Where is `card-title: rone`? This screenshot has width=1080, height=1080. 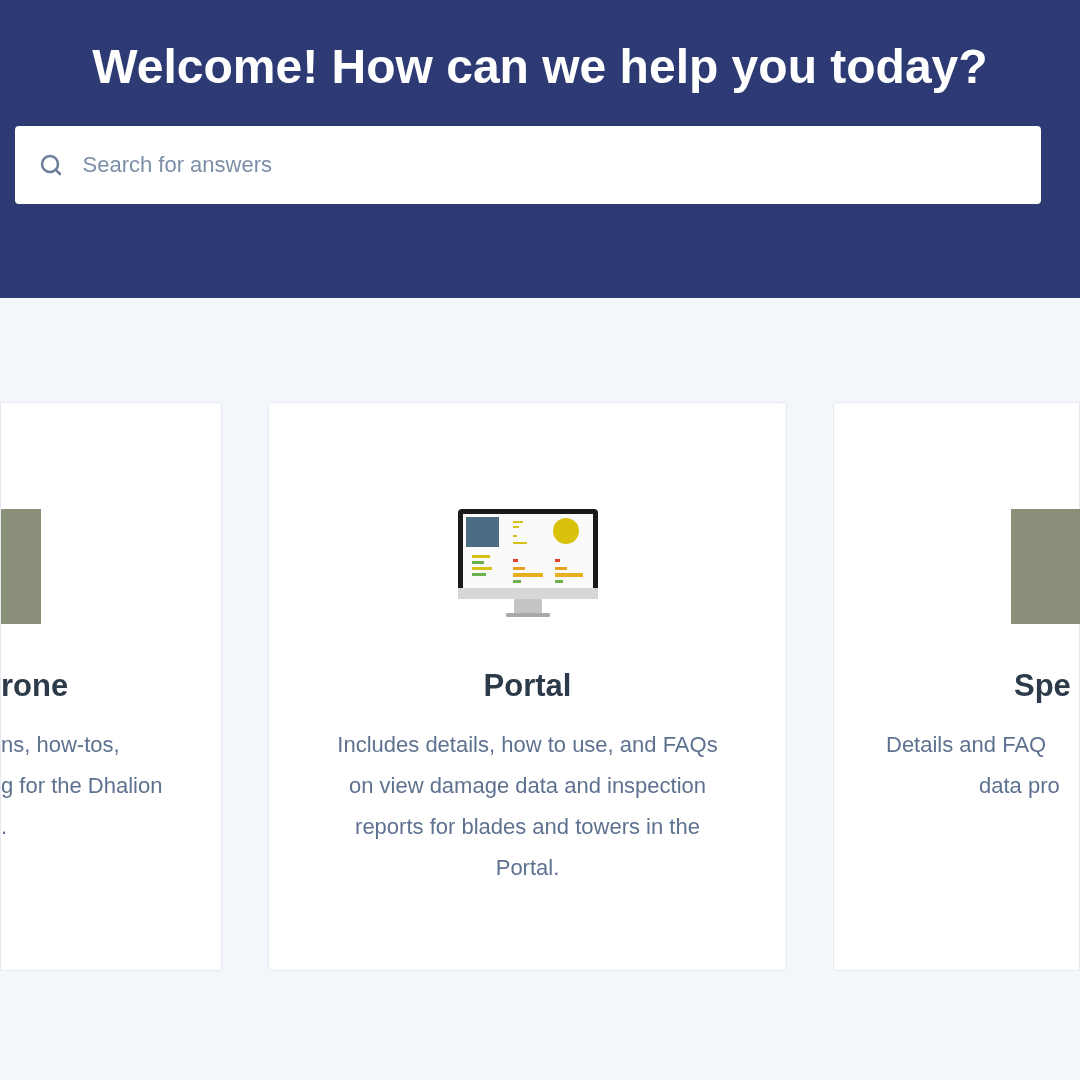 card-title: rone is located at coordinates (35, 686).